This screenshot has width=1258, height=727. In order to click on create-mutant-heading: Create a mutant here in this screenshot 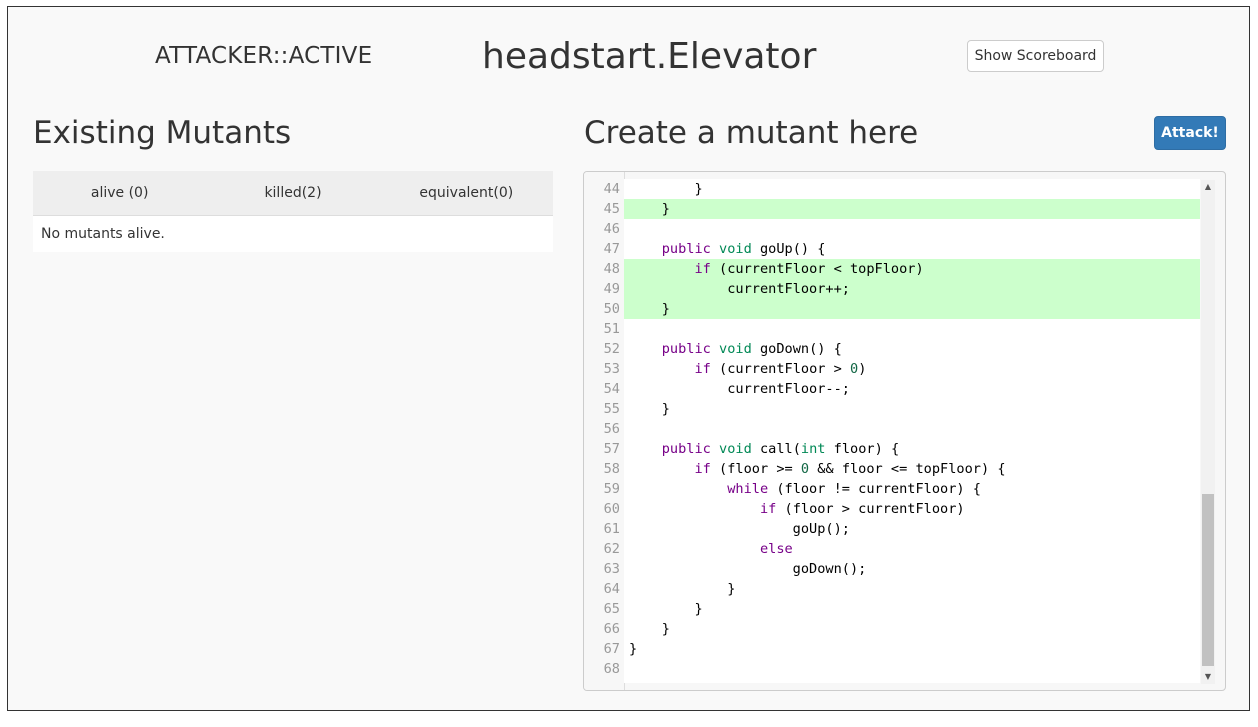, I will do `click(751, 133)`.